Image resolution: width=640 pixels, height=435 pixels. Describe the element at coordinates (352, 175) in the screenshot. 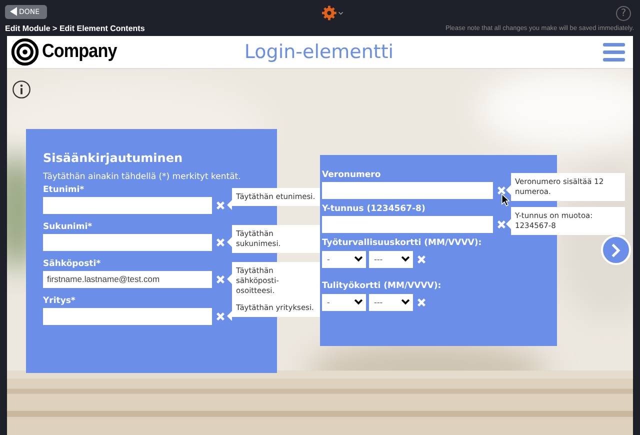

I see `field-label: Veronumero` at that location.